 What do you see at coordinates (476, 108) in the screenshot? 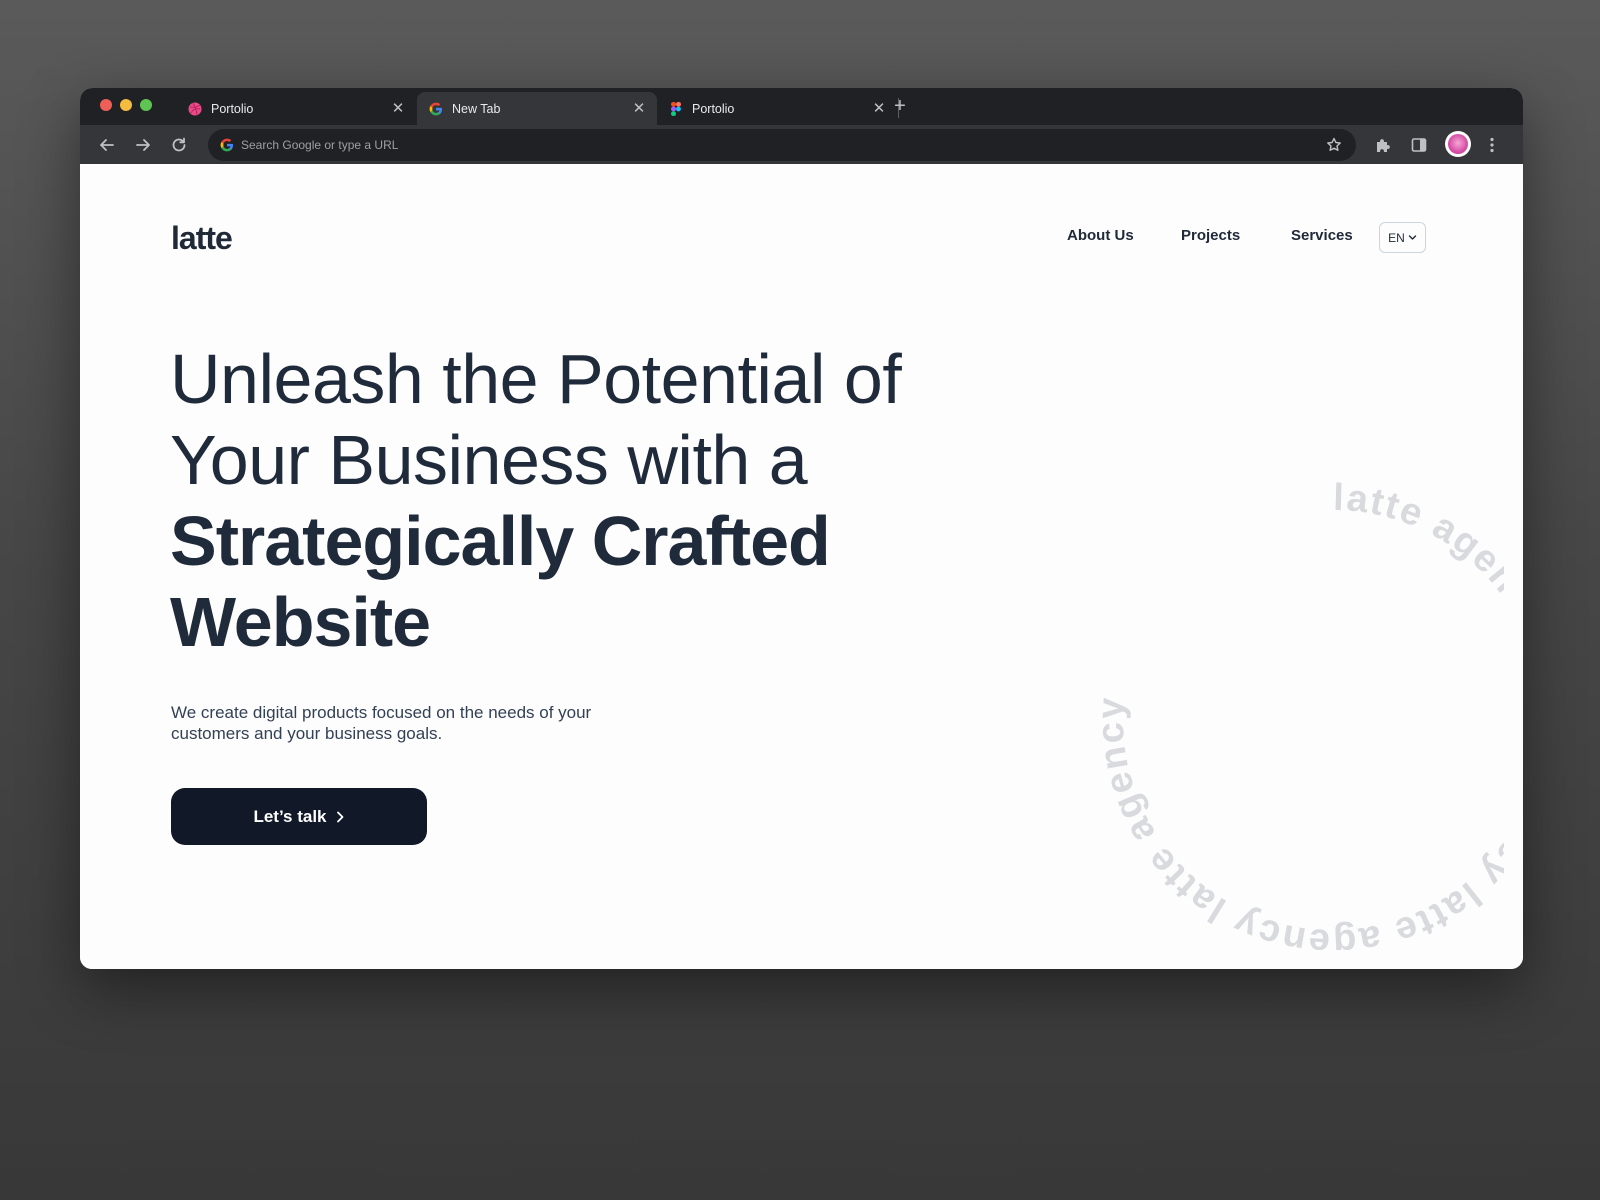
I see `tab-title: New Tab` at bounding box center [476, 108].